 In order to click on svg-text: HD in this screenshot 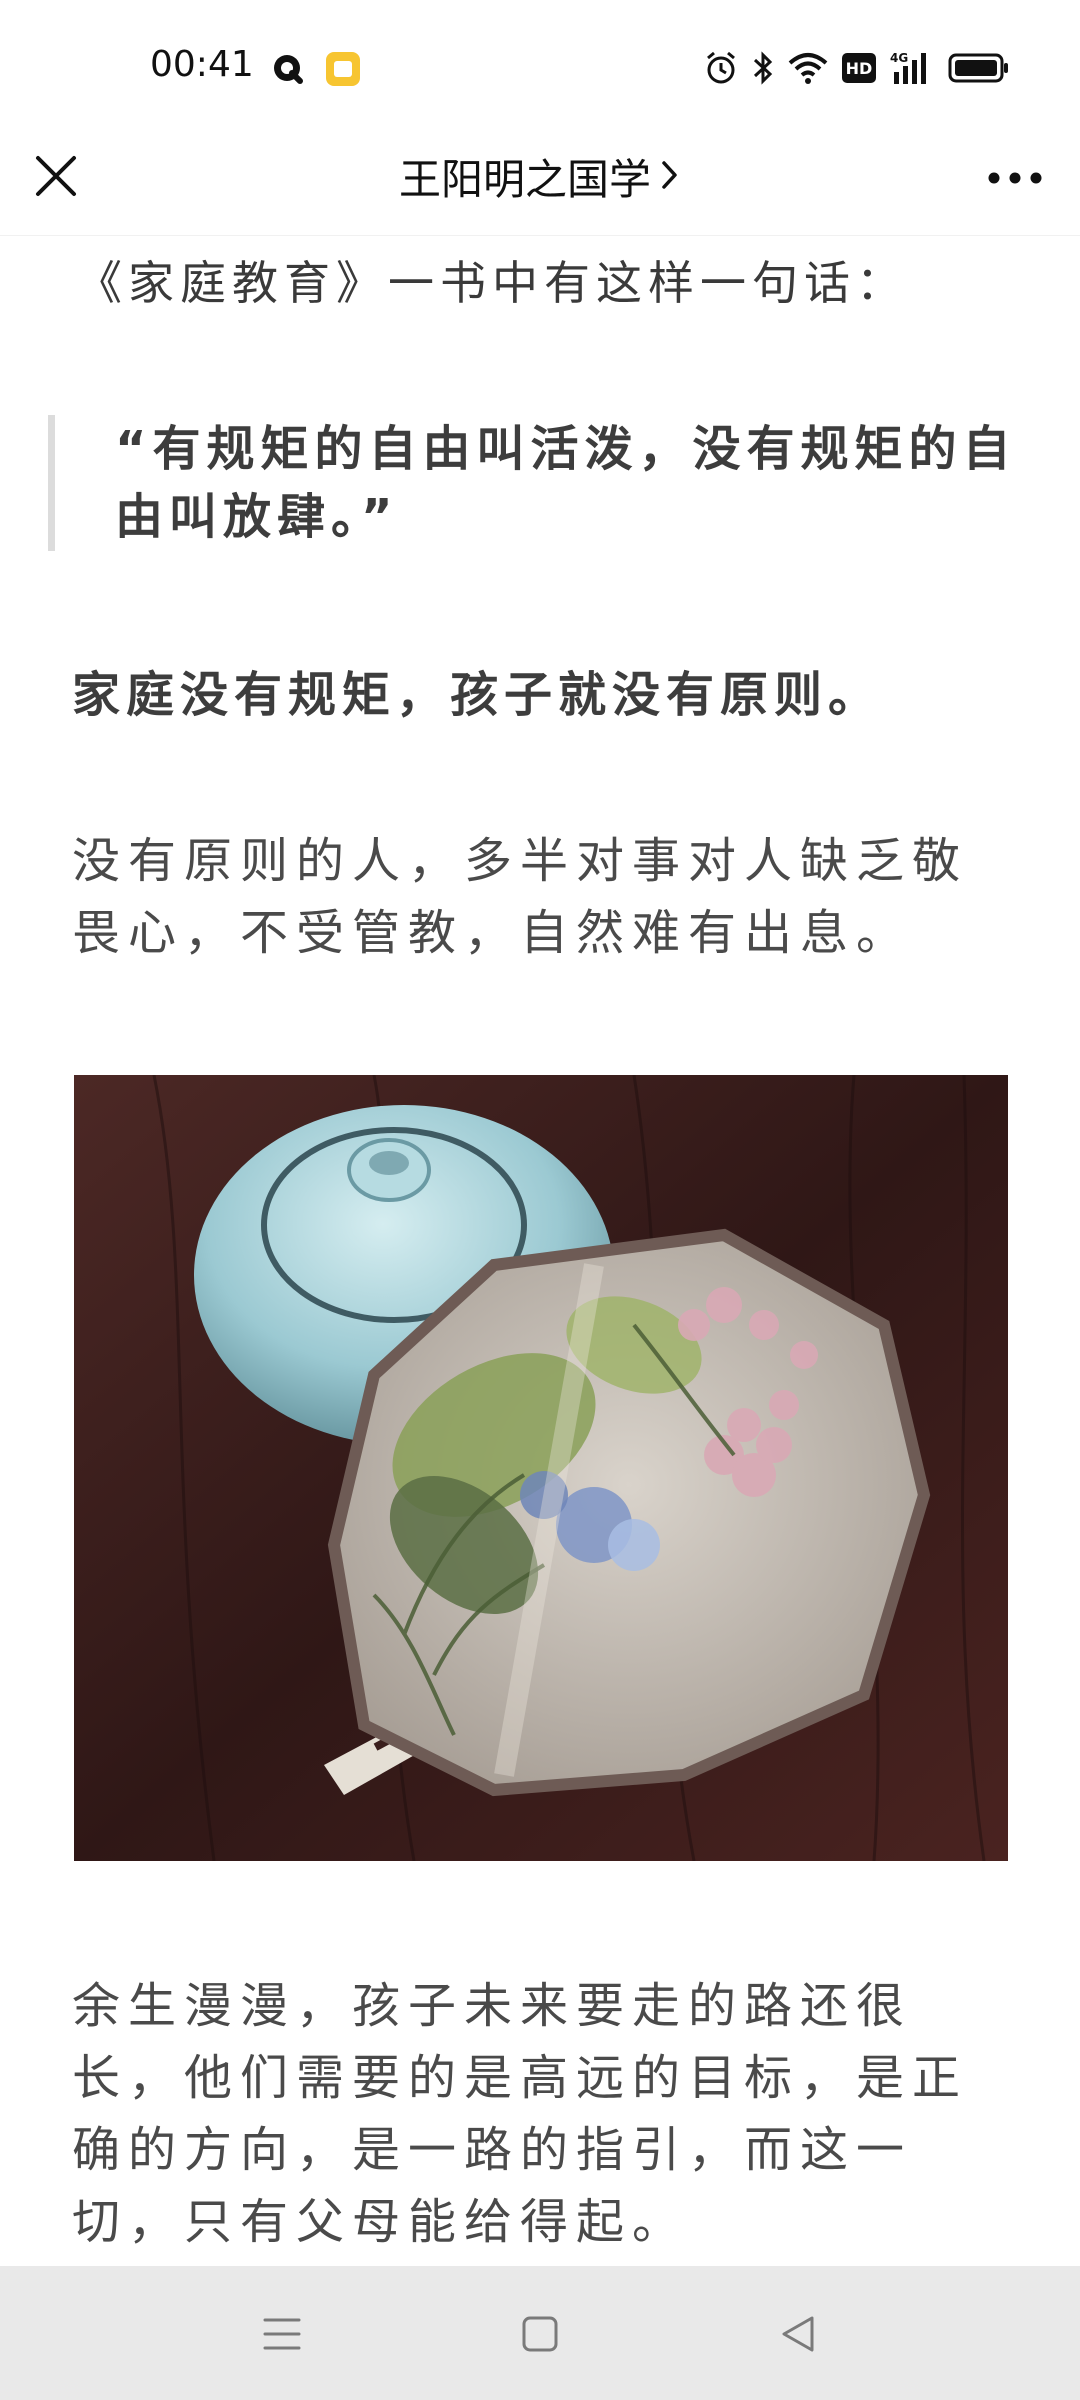, I will do `click(859, 68)`.